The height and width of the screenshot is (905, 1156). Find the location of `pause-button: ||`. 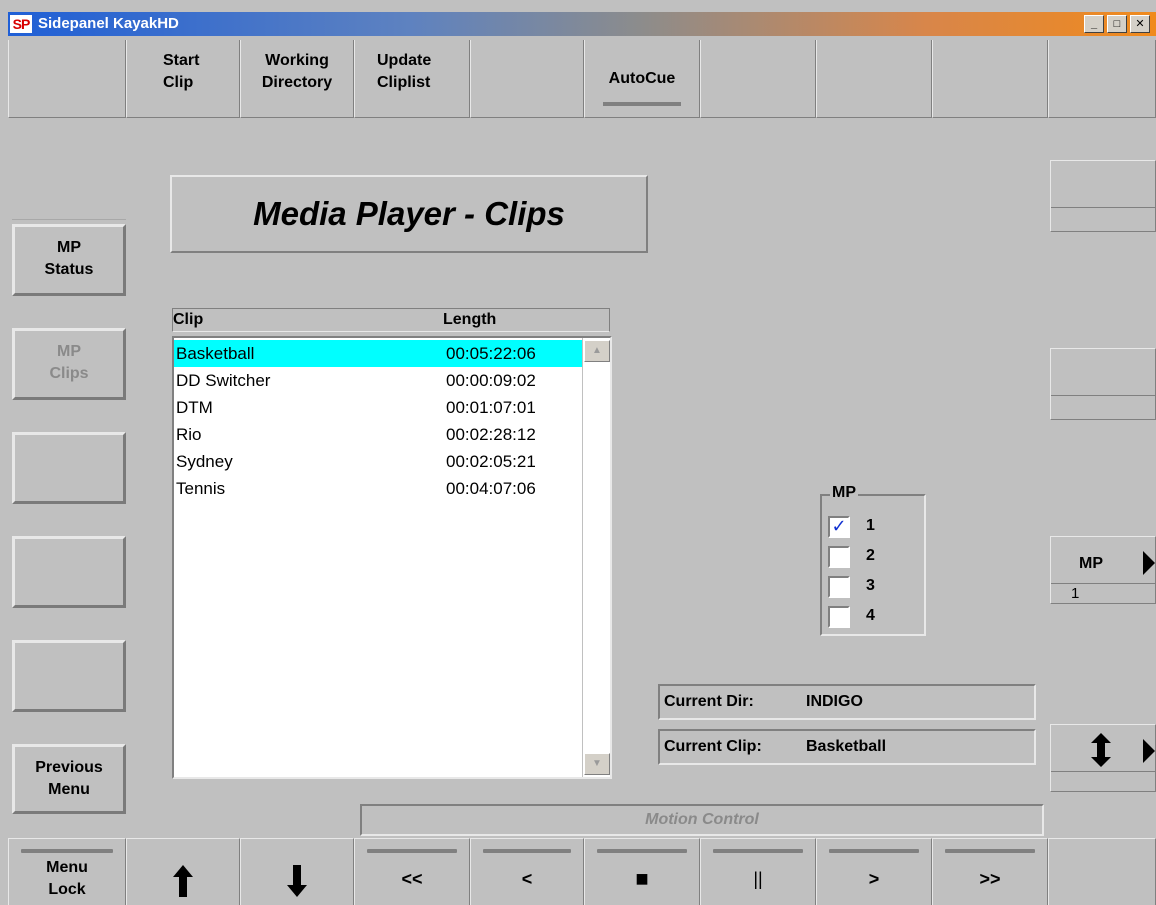

pause-button: || is located at coordinates (758, 871).